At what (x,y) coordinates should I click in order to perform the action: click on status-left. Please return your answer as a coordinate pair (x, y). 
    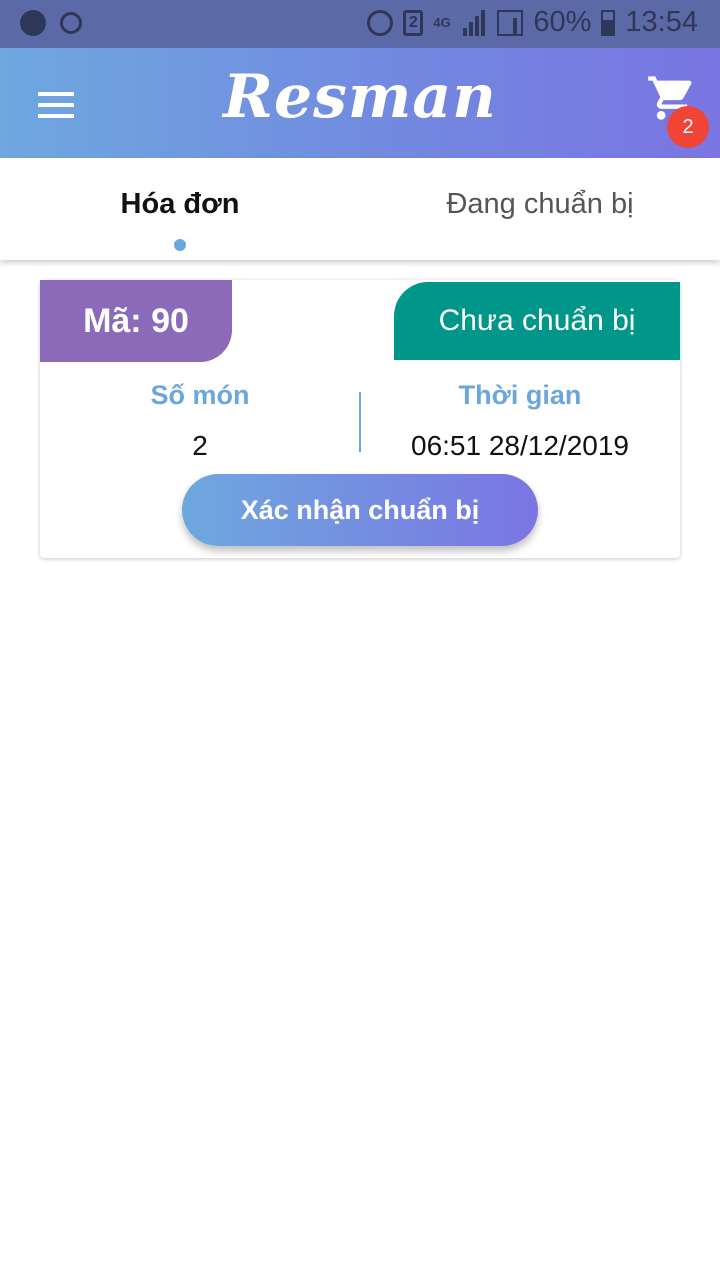
    Looking at the image, I should click on (51, 23).